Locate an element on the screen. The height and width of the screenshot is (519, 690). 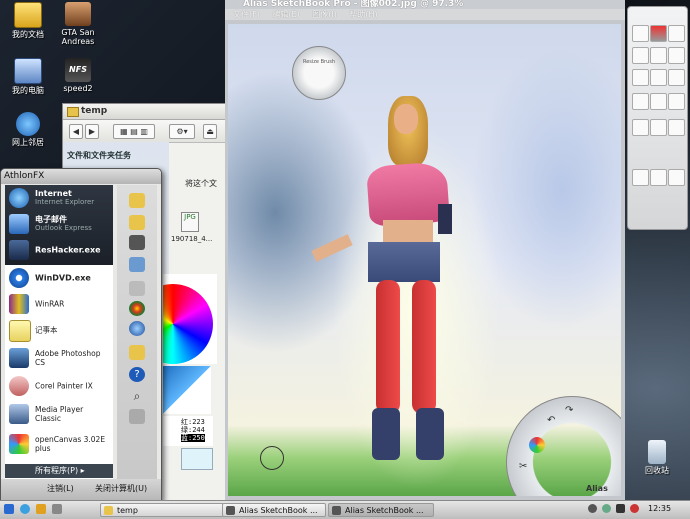
menu-item-internet: Internet Internet Explorer is located at coordinates (59, 198).